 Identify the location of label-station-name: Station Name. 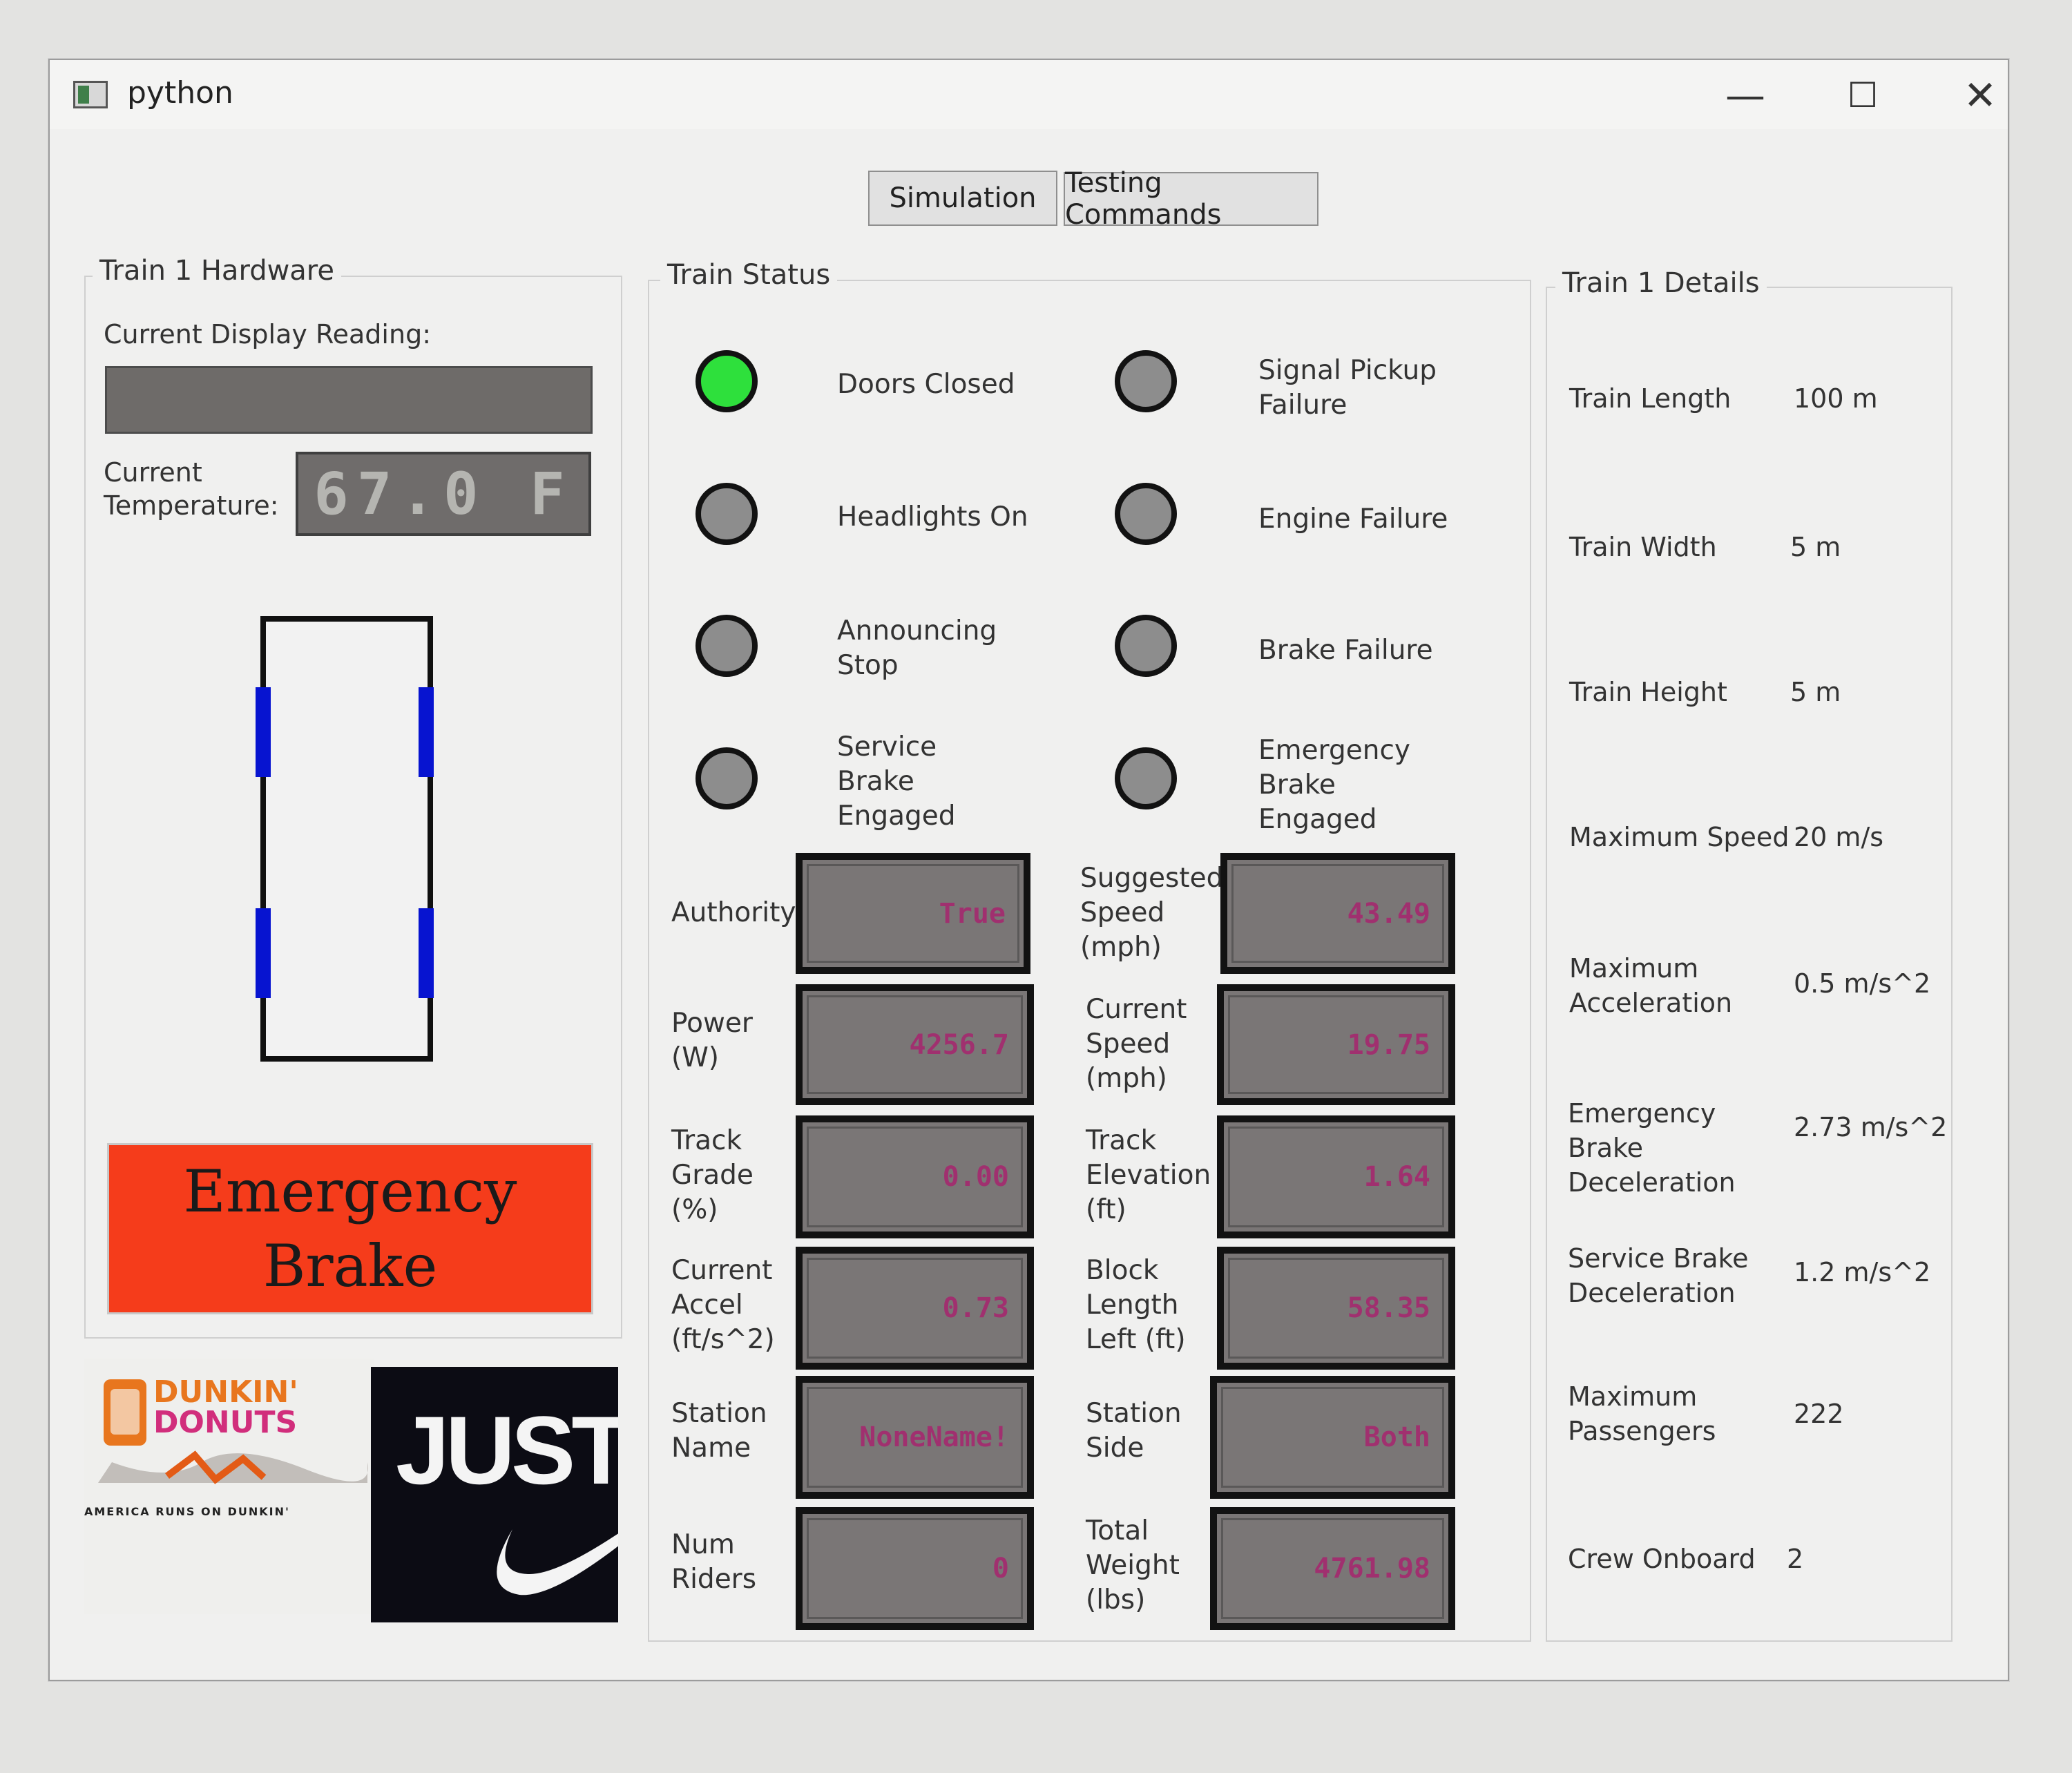
(719, 1431).